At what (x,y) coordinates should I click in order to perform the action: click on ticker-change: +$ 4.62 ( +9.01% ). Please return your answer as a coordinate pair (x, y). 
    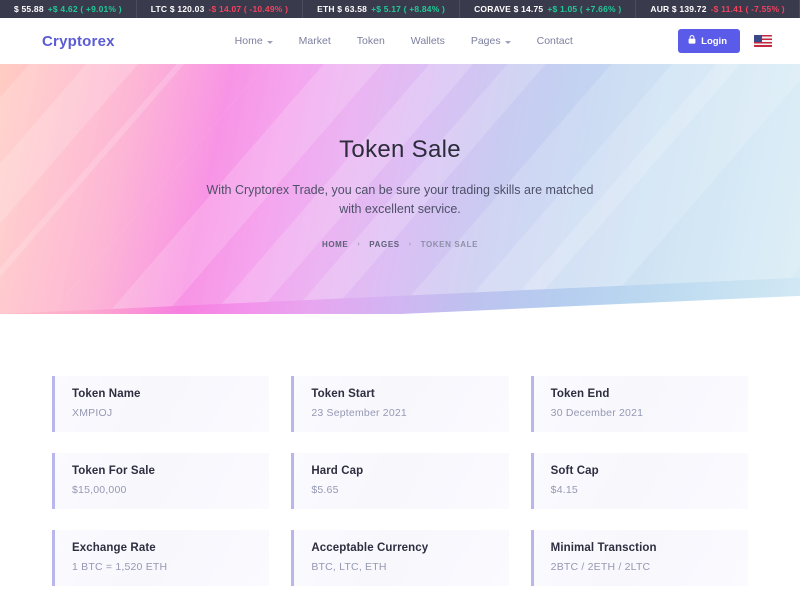
    Looking at the image, I should click on (84, 9).